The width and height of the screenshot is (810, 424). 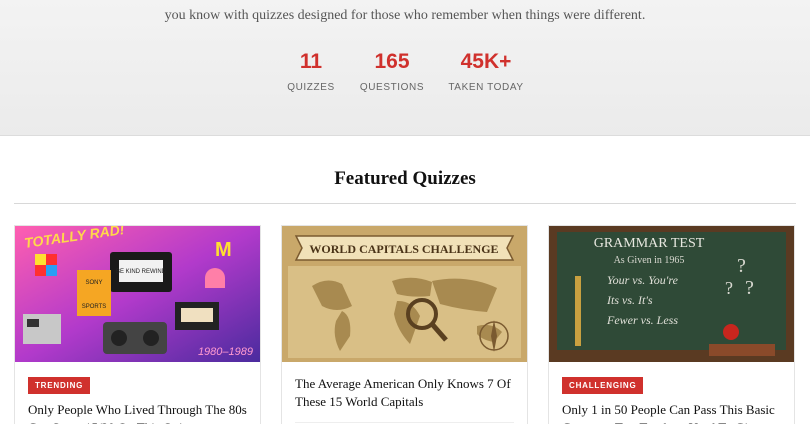 What do you see at coordinates (649, 243) in the screenshot?
I see `image-text: GRAMMAR TEST` at bounding box center [649, 243].